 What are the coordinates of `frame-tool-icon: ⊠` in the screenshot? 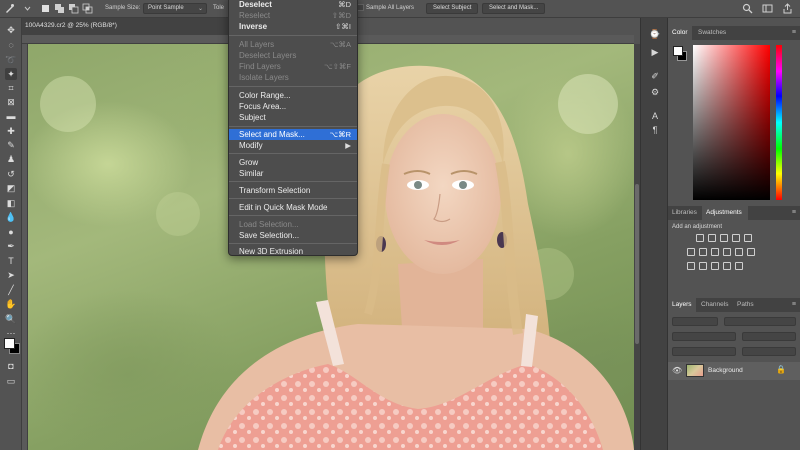 It's located at (11, 102).